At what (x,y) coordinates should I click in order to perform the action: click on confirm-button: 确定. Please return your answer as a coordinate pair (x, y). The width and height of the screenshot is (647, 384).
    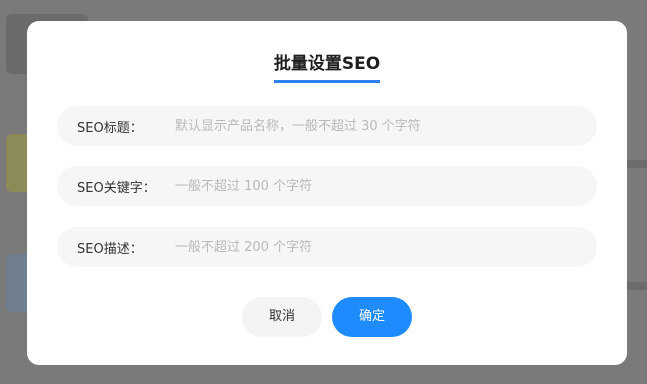
    Looking at the image, I should click on (372, 317).